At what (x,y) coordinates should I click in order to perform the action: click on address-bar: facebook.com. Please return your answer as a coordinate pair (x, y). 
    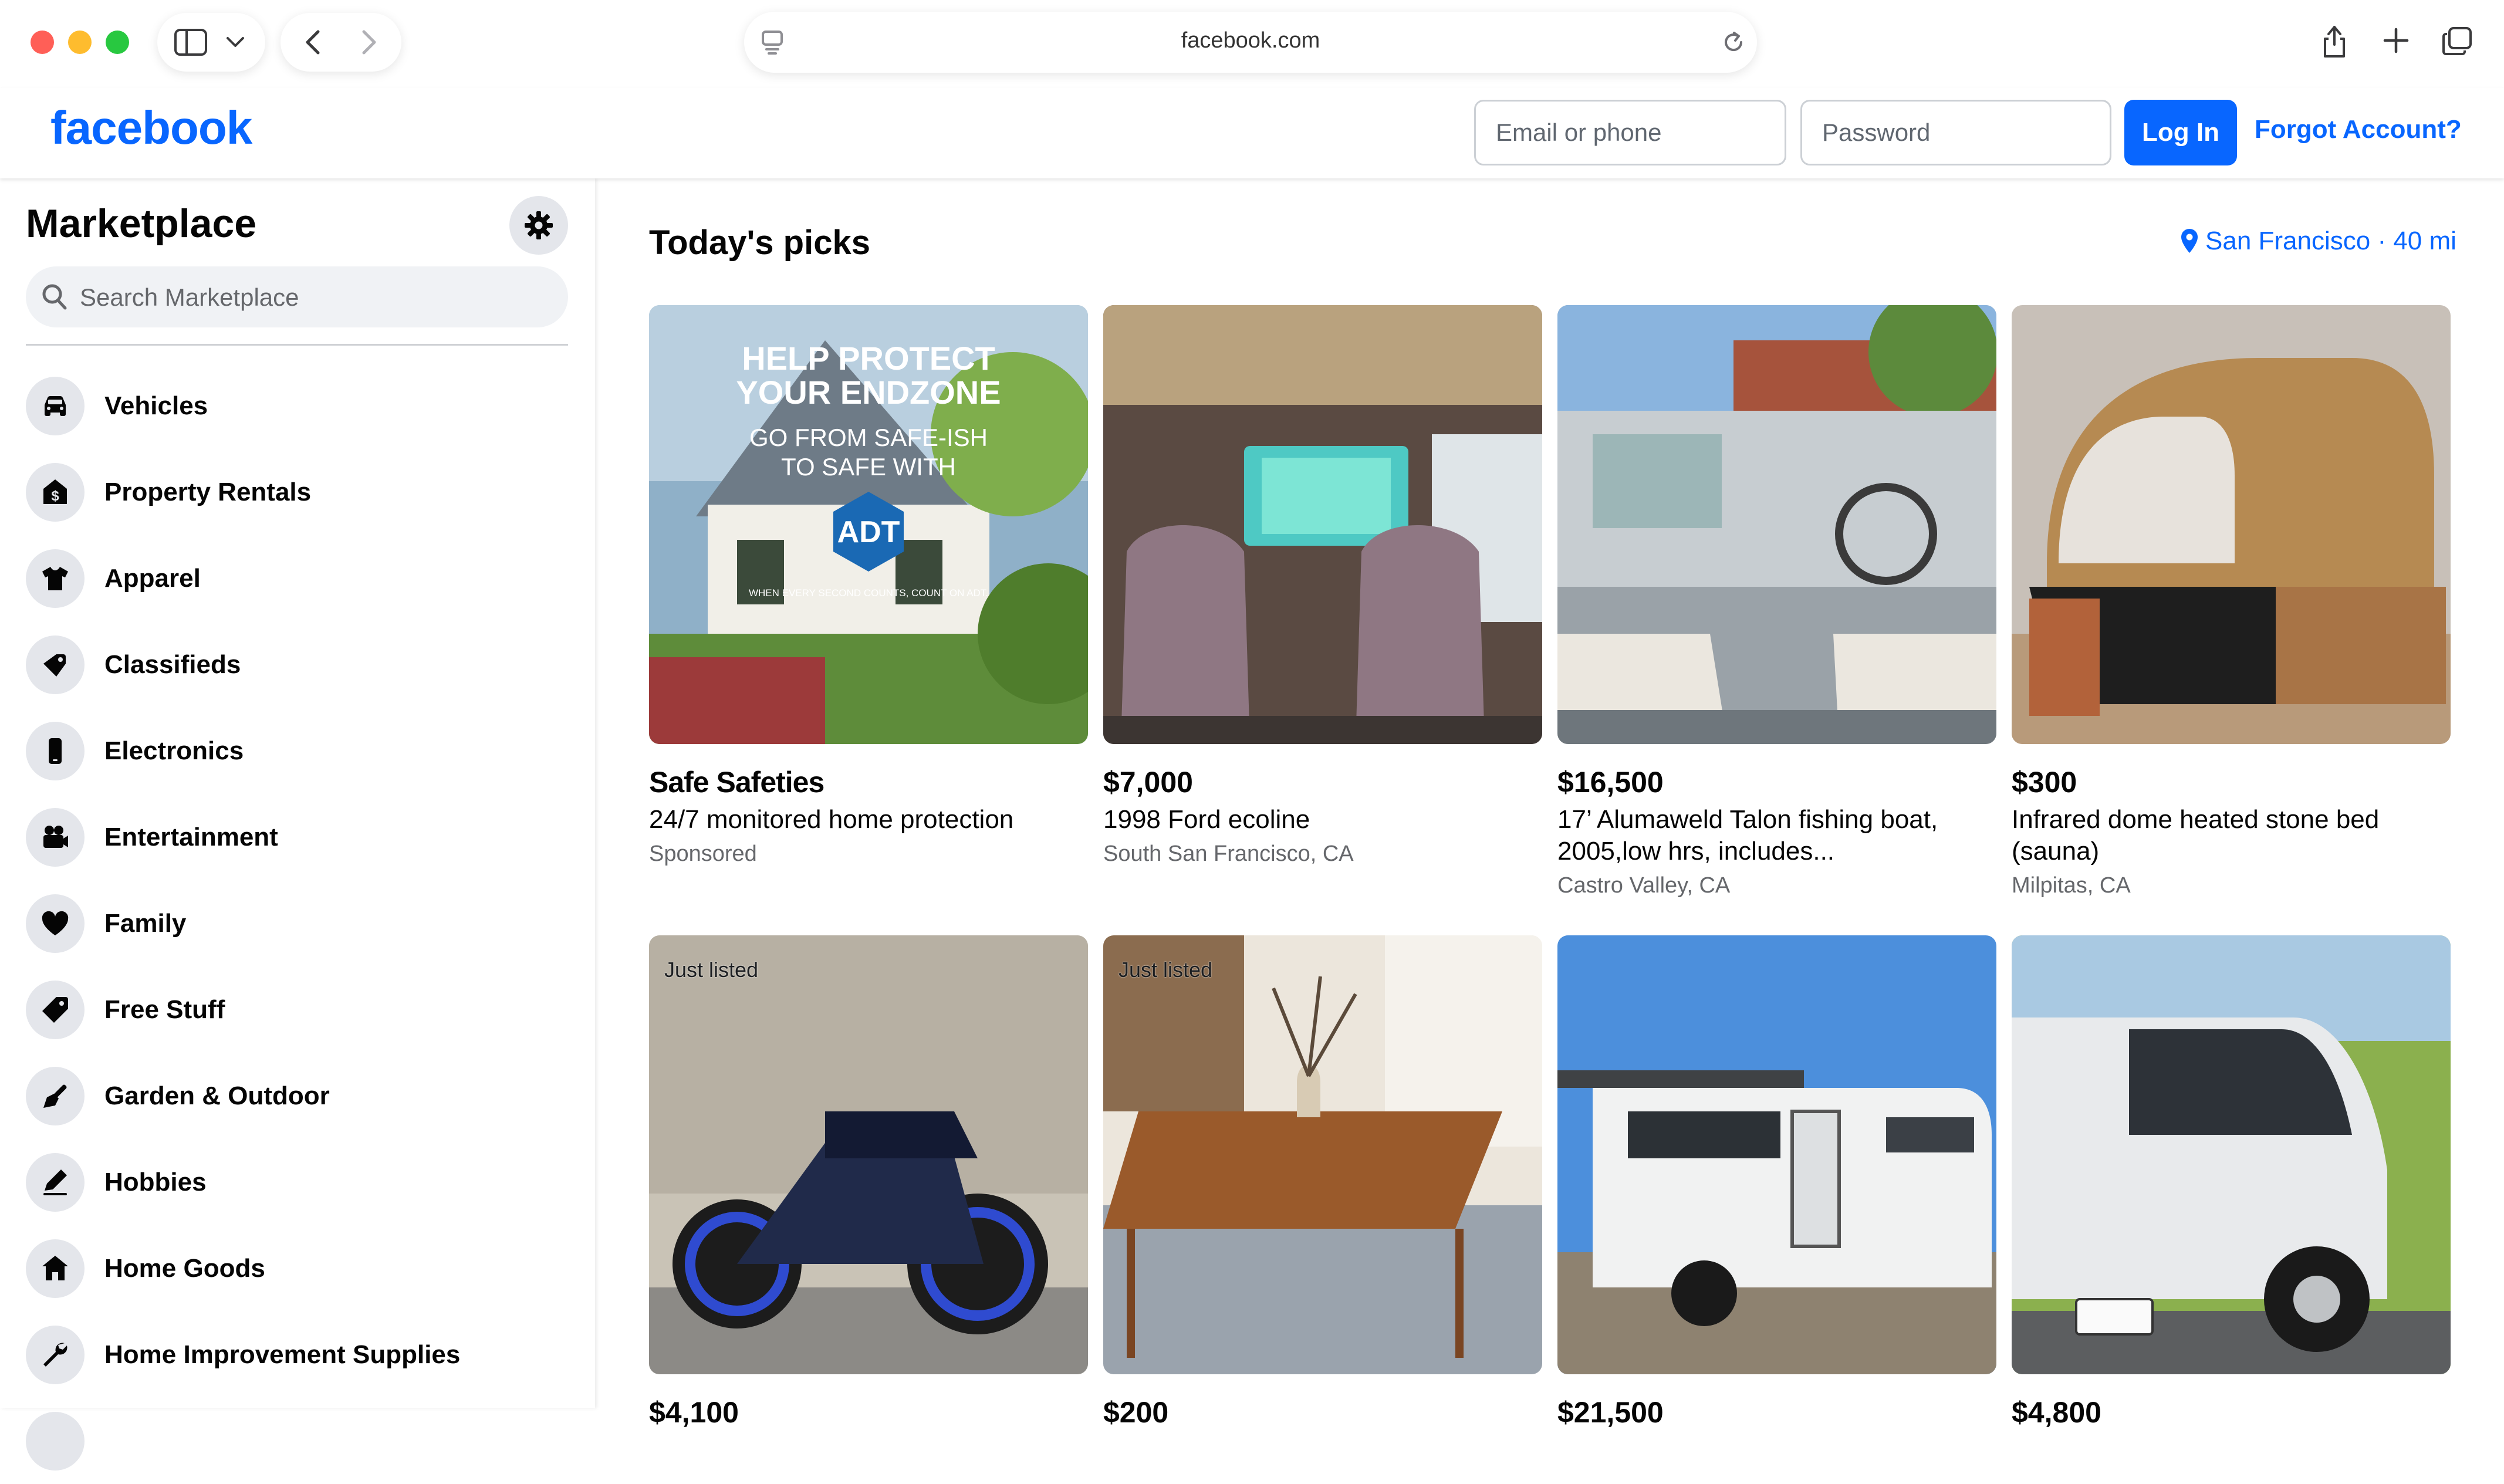
    Looking at the image, I should click on (1250, 42).